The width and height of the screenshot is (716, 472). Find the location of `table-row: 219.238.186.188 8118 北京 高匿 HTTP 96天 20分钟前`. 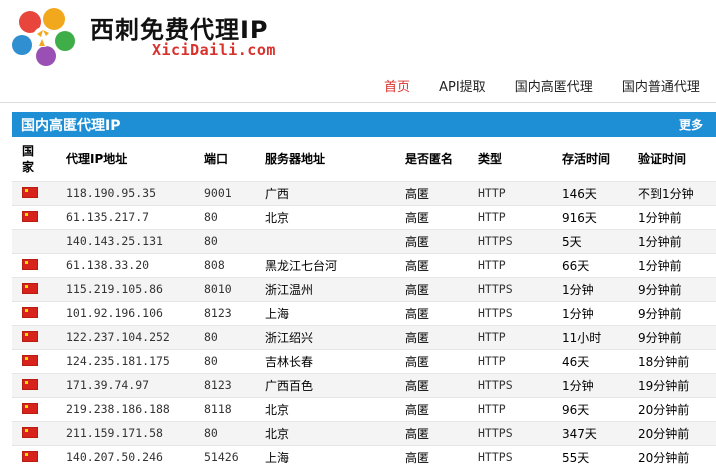

table-row: 219.238.186.188 8118 北京 高匿 HTTP 96天 20分钟前 is located at coordinates (364, 408).